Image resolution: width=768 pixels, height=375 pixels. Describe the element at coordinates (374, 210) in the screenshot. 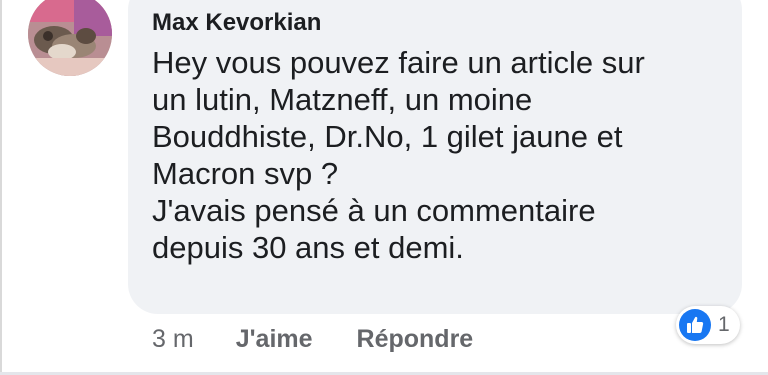

I see `comment-line: J'avais pensé à un commentaire` at that location.